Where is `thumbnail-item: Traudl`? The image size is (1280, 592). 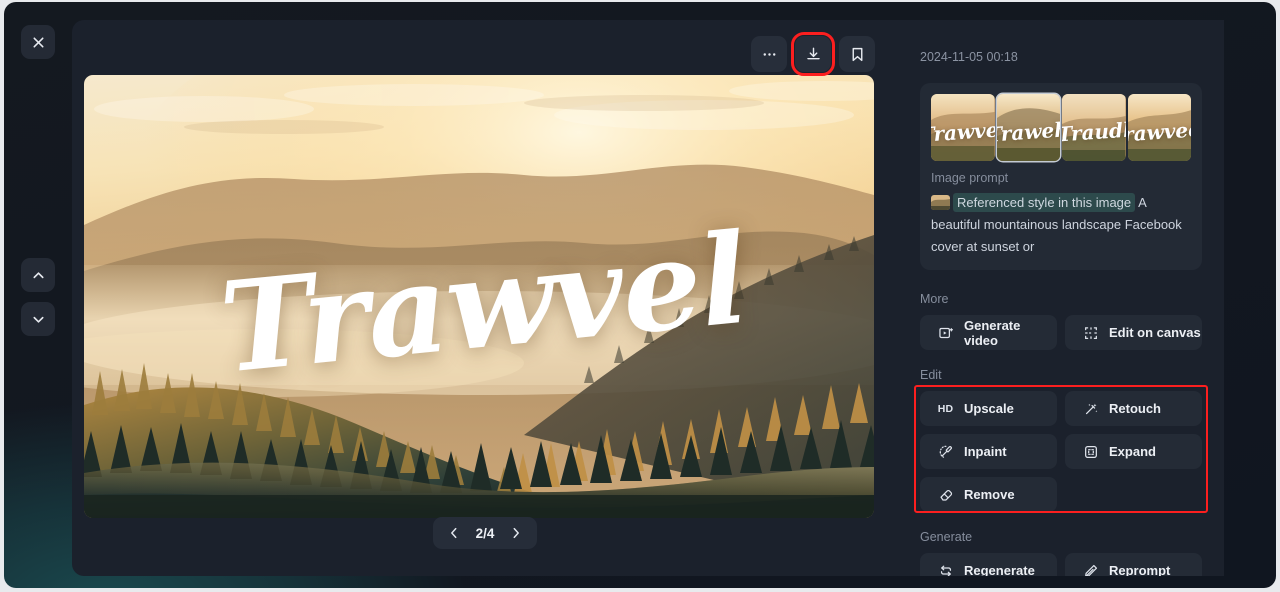 thumbnail-item: Traudl is located at coordinates (1094, 127).